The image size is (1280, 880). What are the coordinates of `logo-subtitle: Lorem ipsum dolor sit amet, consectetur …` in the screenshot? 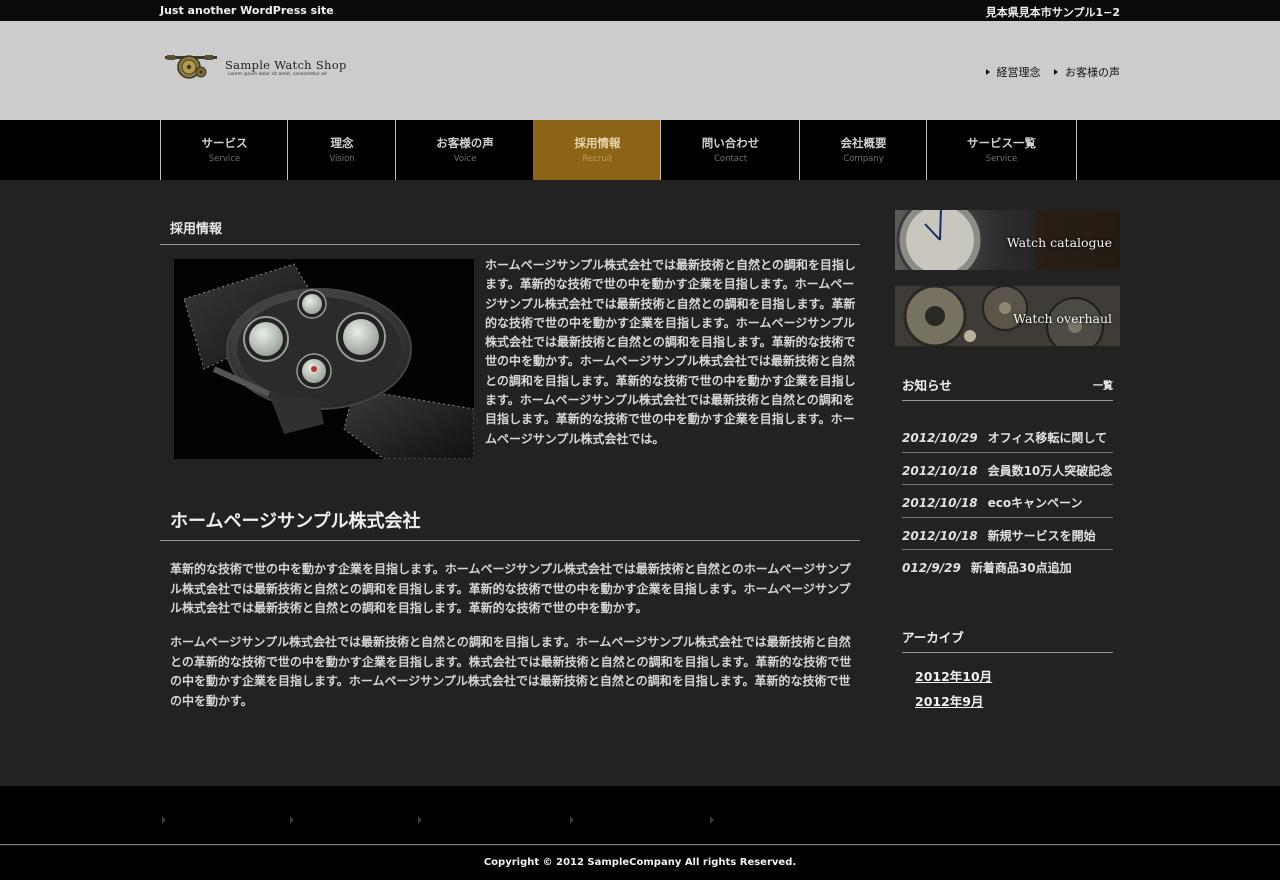 It's located at (277, 74).